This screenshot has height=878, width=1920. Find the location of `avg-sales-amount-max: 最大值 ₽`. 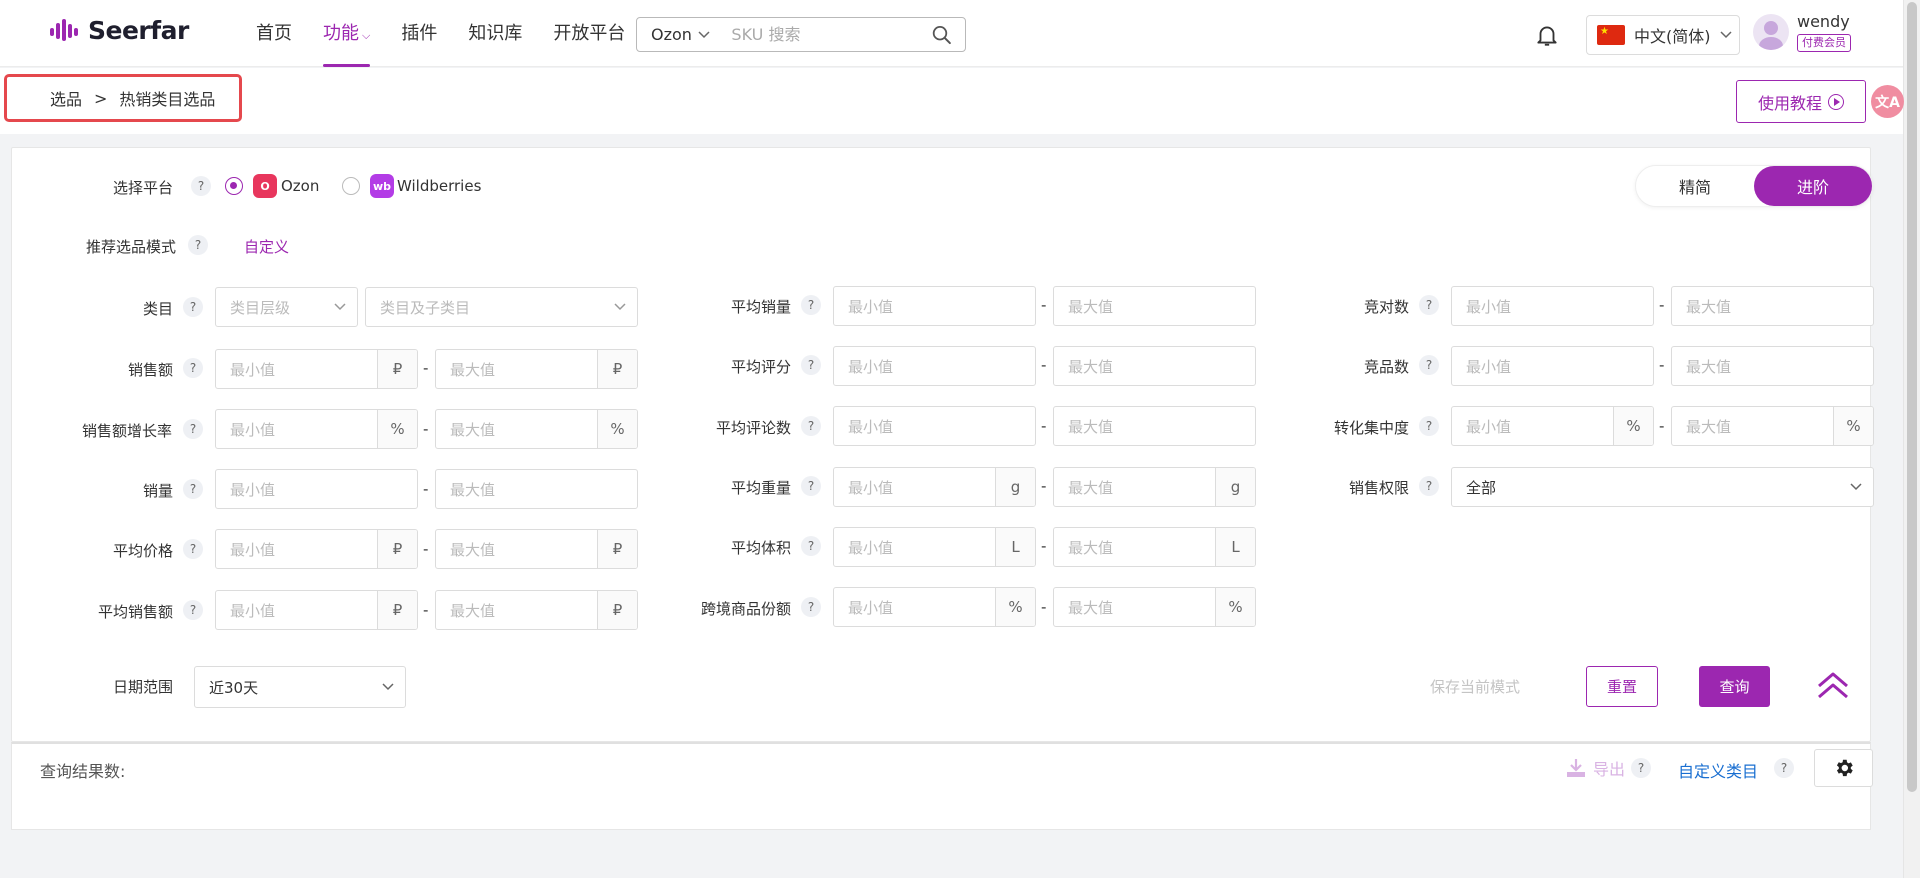

avg-sales-amount-max: 最大值 ₽ is located at coordinates (536, 610).